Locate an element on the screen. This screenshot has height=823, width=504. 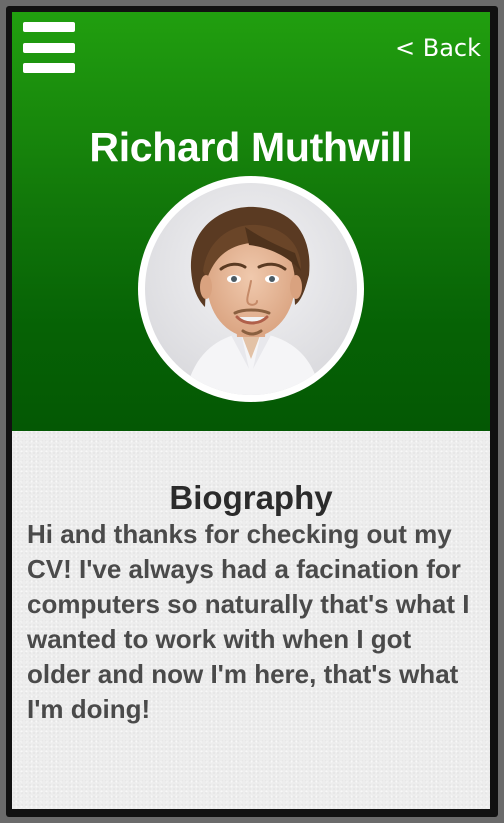
avatar is located at coordinates (251, 289).